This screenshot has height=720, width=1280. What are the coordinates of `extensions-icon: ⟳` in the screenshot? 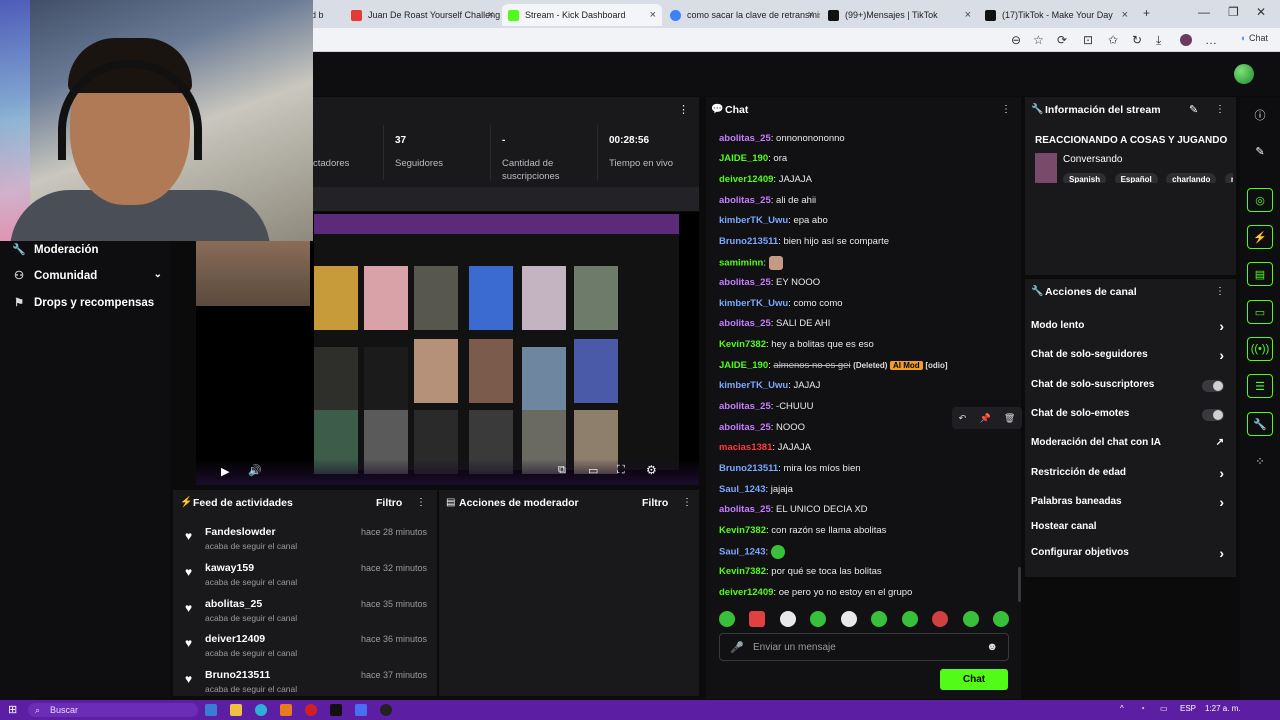 It's located at (1062, 40).